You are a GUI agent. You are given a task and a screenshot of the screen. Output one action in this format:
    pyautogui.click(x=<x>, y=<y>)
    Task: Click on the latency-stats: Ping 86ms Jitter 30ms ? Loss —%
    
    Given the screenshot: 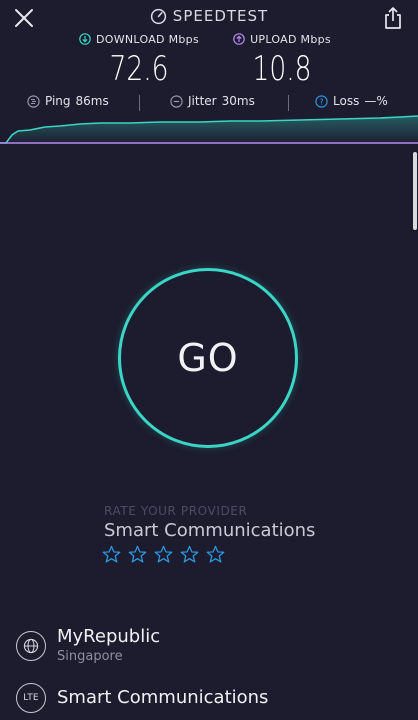 What is the action you would take?
    pyautogui.click(x=209, y=103)
    